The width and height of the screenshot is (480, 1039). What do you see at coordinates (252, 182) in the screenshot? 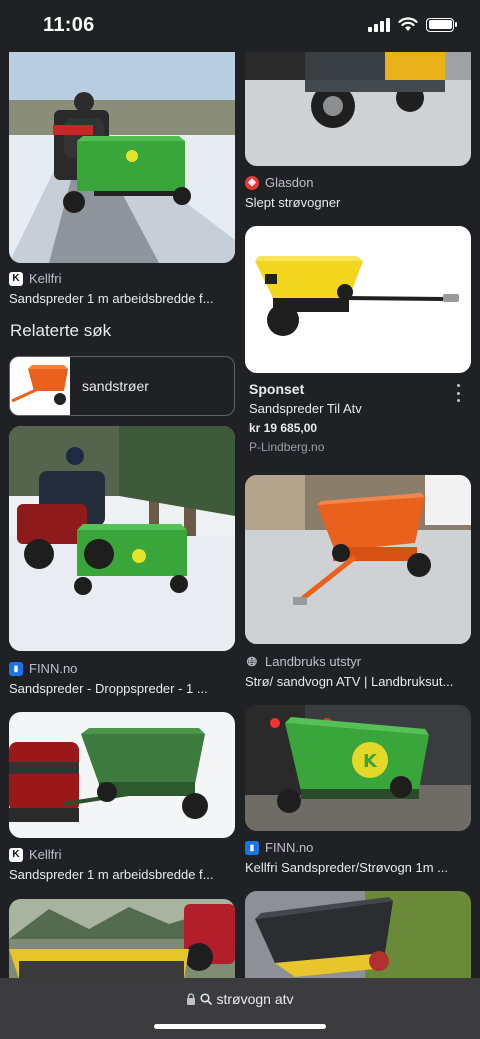
I see `glasdon-logo-icon: ◈` at bounding box center [252, 182].